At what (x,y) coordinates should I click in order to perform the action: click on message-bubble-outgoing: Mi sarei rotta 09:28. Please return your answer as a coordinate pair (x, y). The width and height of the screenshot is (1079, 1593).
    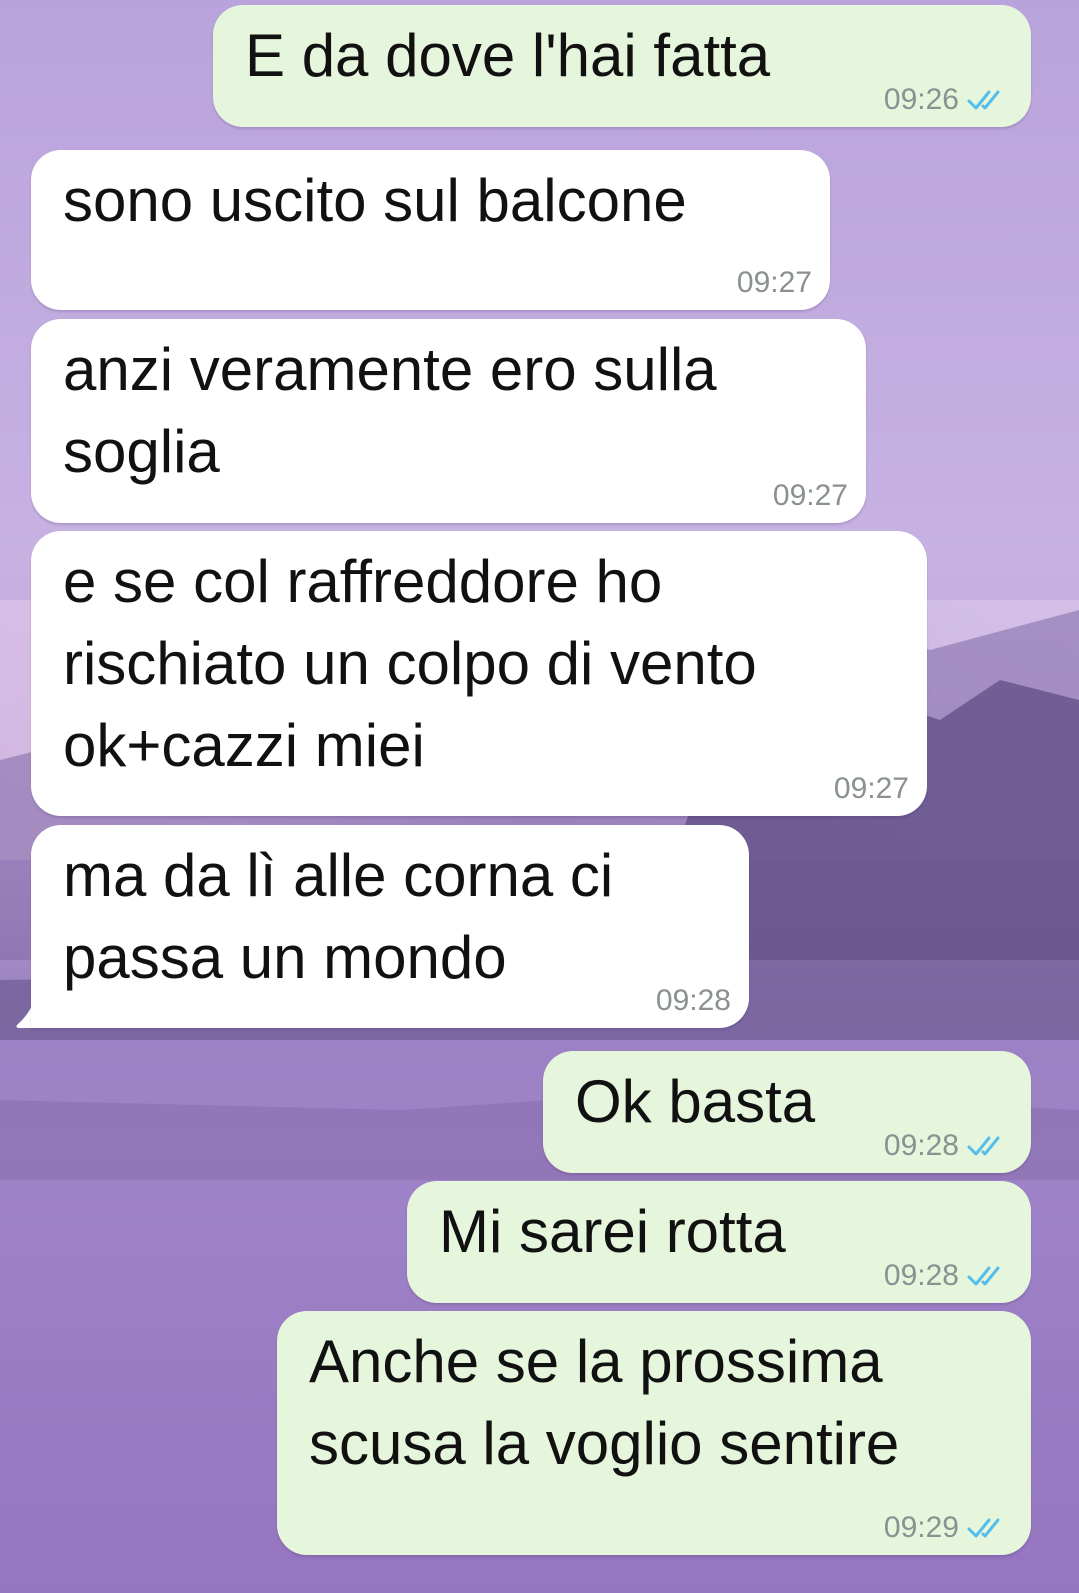
    Looking at the image, I should click on (719, 1242).